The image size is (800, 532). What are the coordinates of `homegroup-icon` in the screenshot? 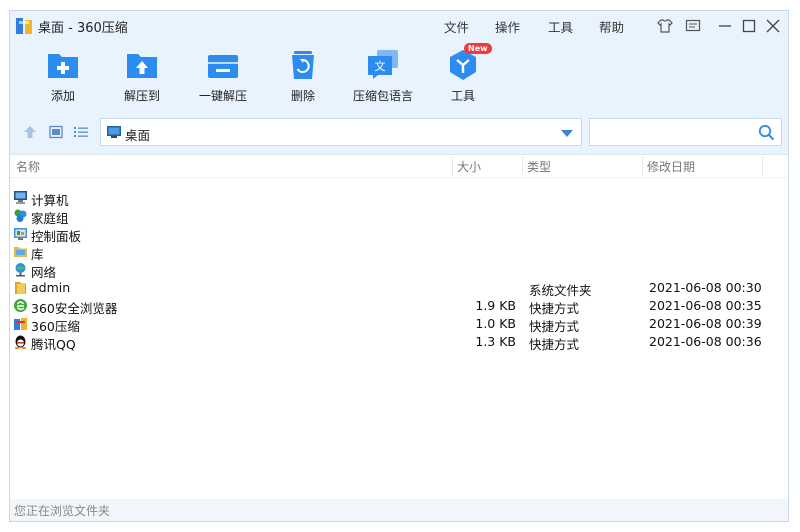 It's located at (20, 215).